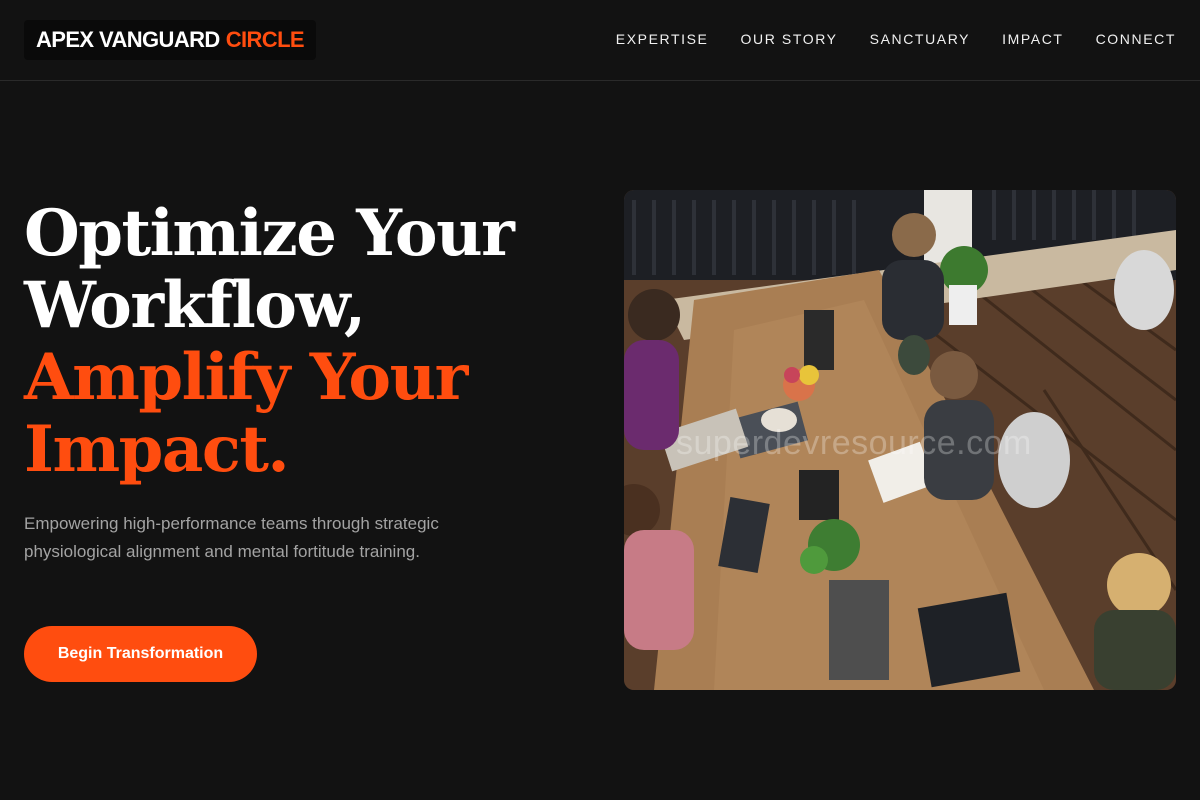 This screenshot has width=1200, height=800. Describe the element at coordinates (157, 449) in the screenshot. I see `hero-title-line-4: Impact.` at that location.